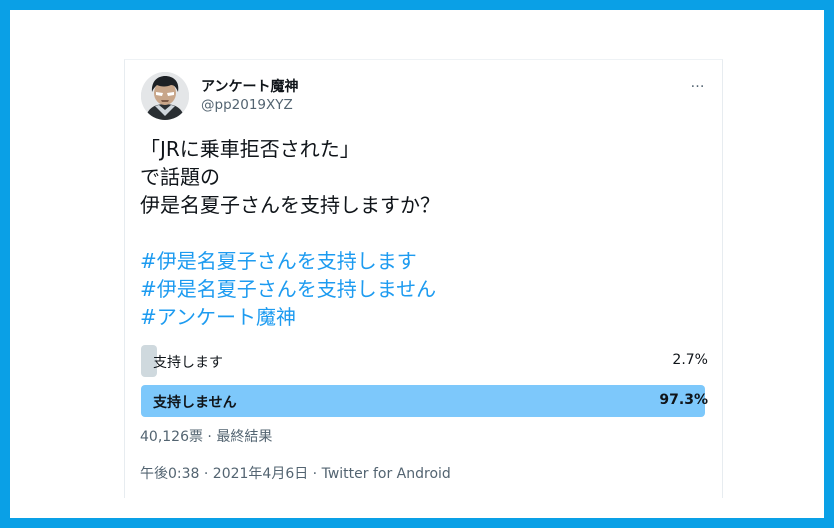  What do you see at coordinates (424, 361) in the screenshot?
I see `poll-option: 支持します 2.7%` at bounding box center [424, 361].